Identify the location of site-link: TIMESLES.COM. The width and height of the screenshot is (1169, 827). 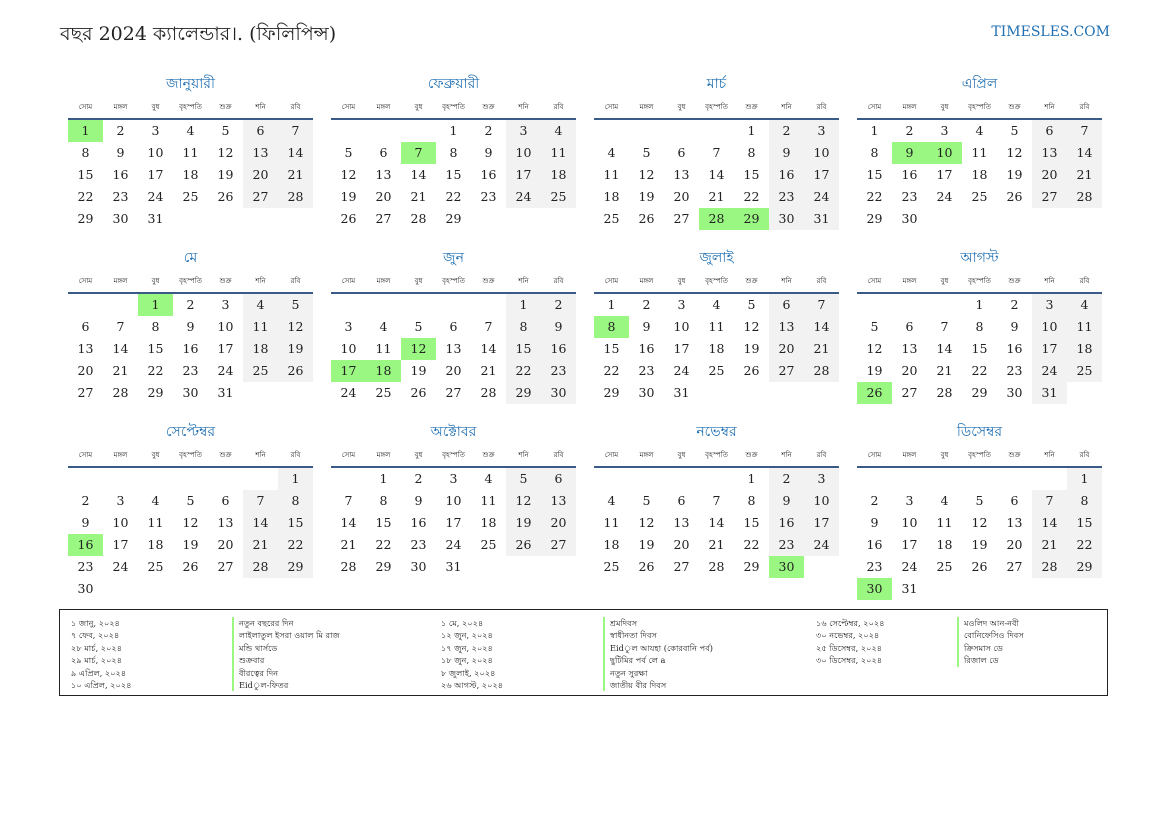
(1050, 32).